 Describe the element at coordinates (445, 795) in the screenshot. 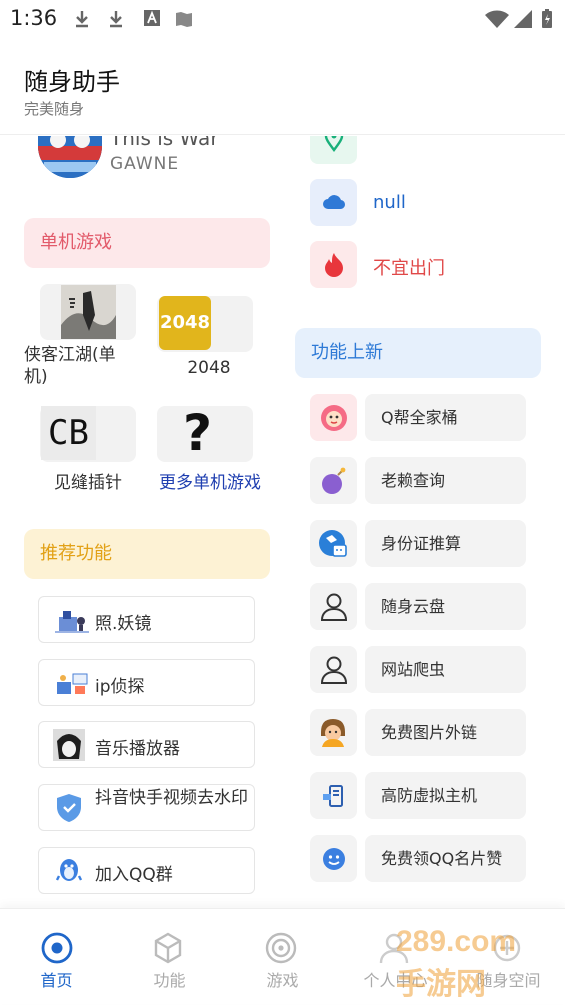

I see `feat-btn-server: 高防虚拟主机` at that location.